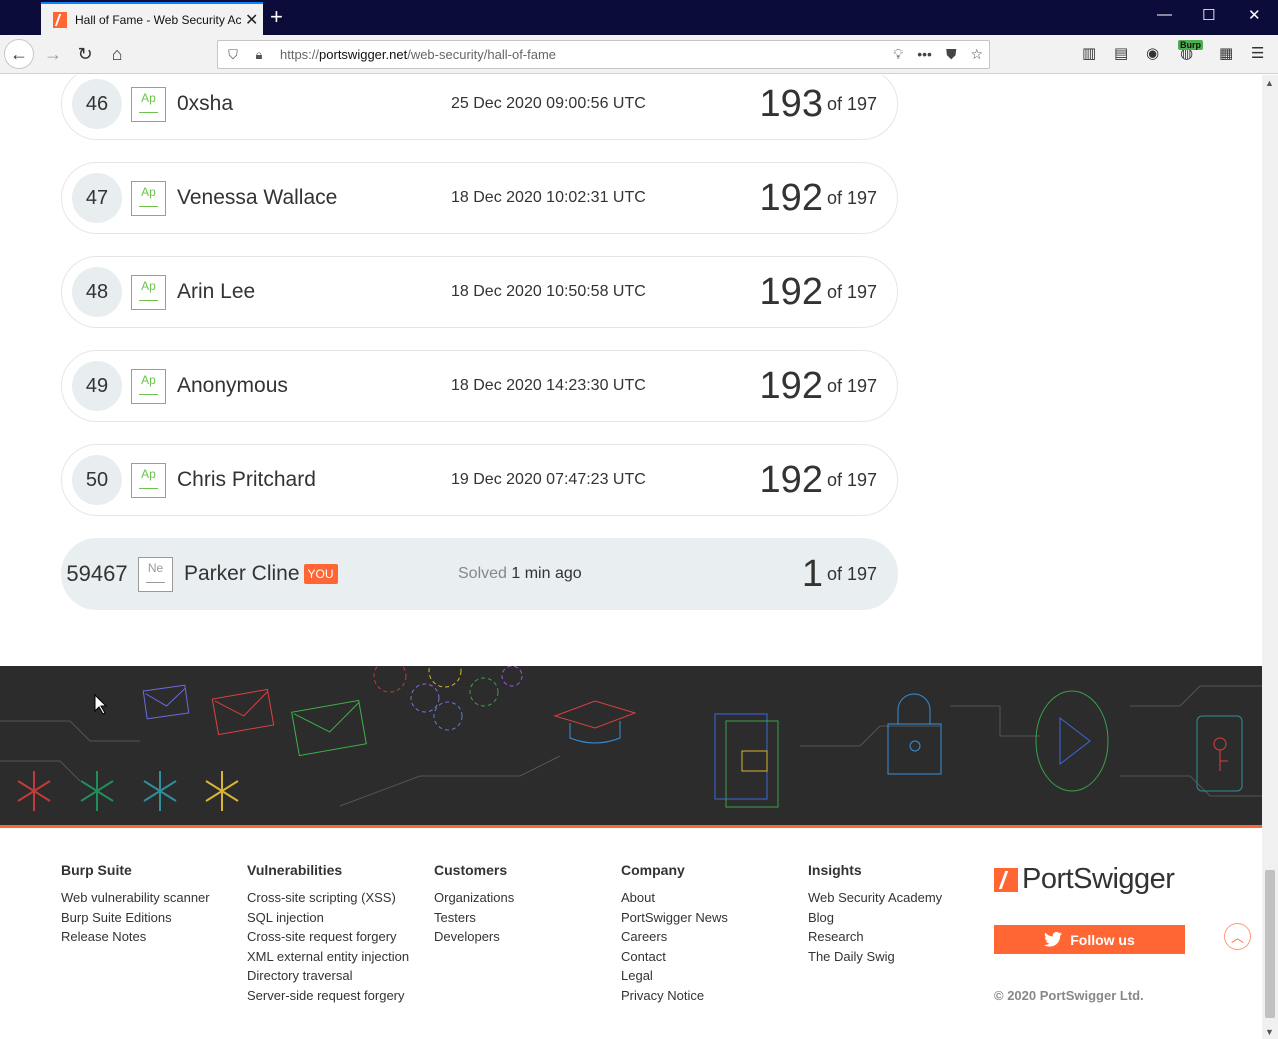  What do you see at coordinates (548, 103) in the screenshot?
I see `solved-date: 25 Dec 2020 09:00:56 UTC` at bounding box center [548, 103].